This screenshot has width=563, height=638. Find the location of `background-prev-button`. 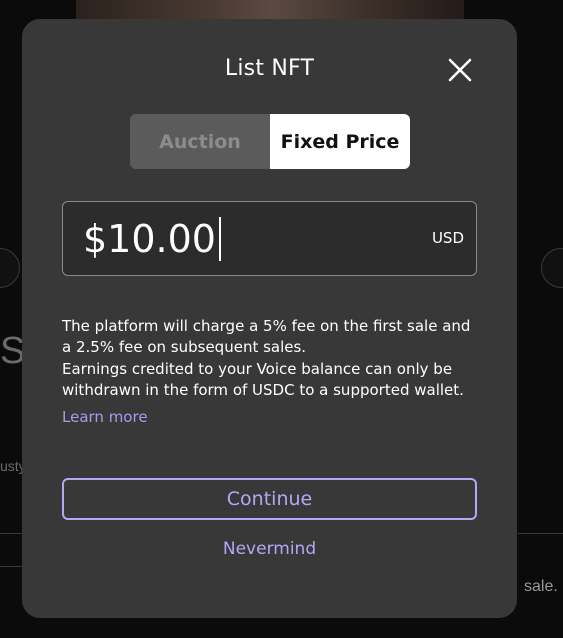

background-prev-button is located at coordinates (10, 268).